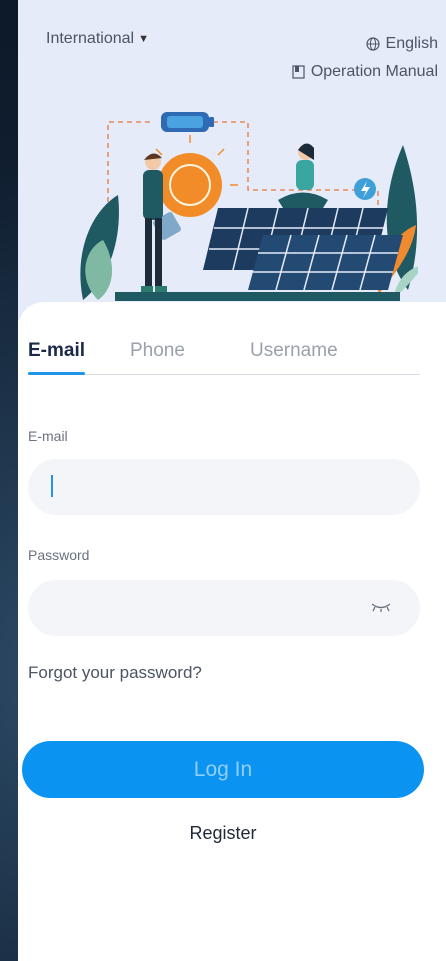 The width and height of the screenshot is (446, 961). Describe the element at coordinates (56, 351) in the screenshot. I see `tab-email: E-mail` at that location.